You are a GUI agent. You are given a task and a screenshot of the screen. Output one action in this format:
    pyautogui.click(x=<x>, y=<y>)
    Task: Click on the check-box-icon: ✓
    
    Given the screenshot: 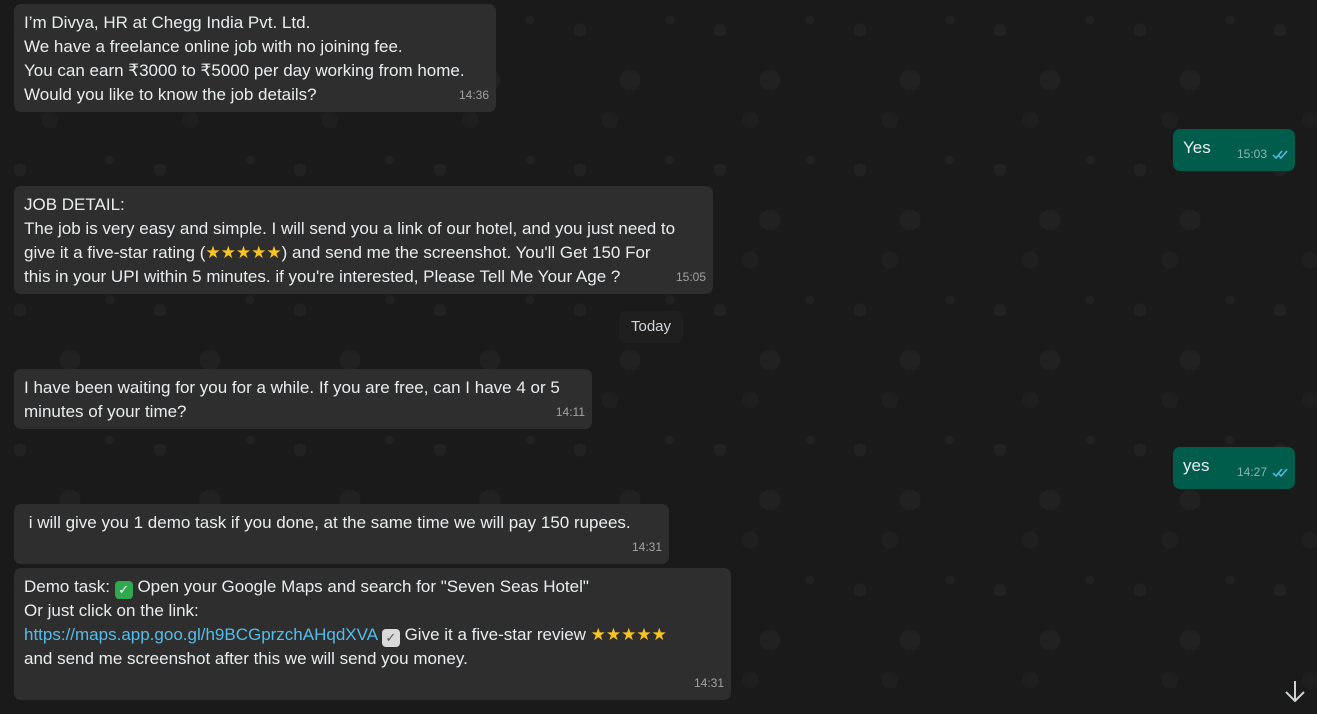 What is the action you would take?
    pyautogui.click(x=390, y=638)
    